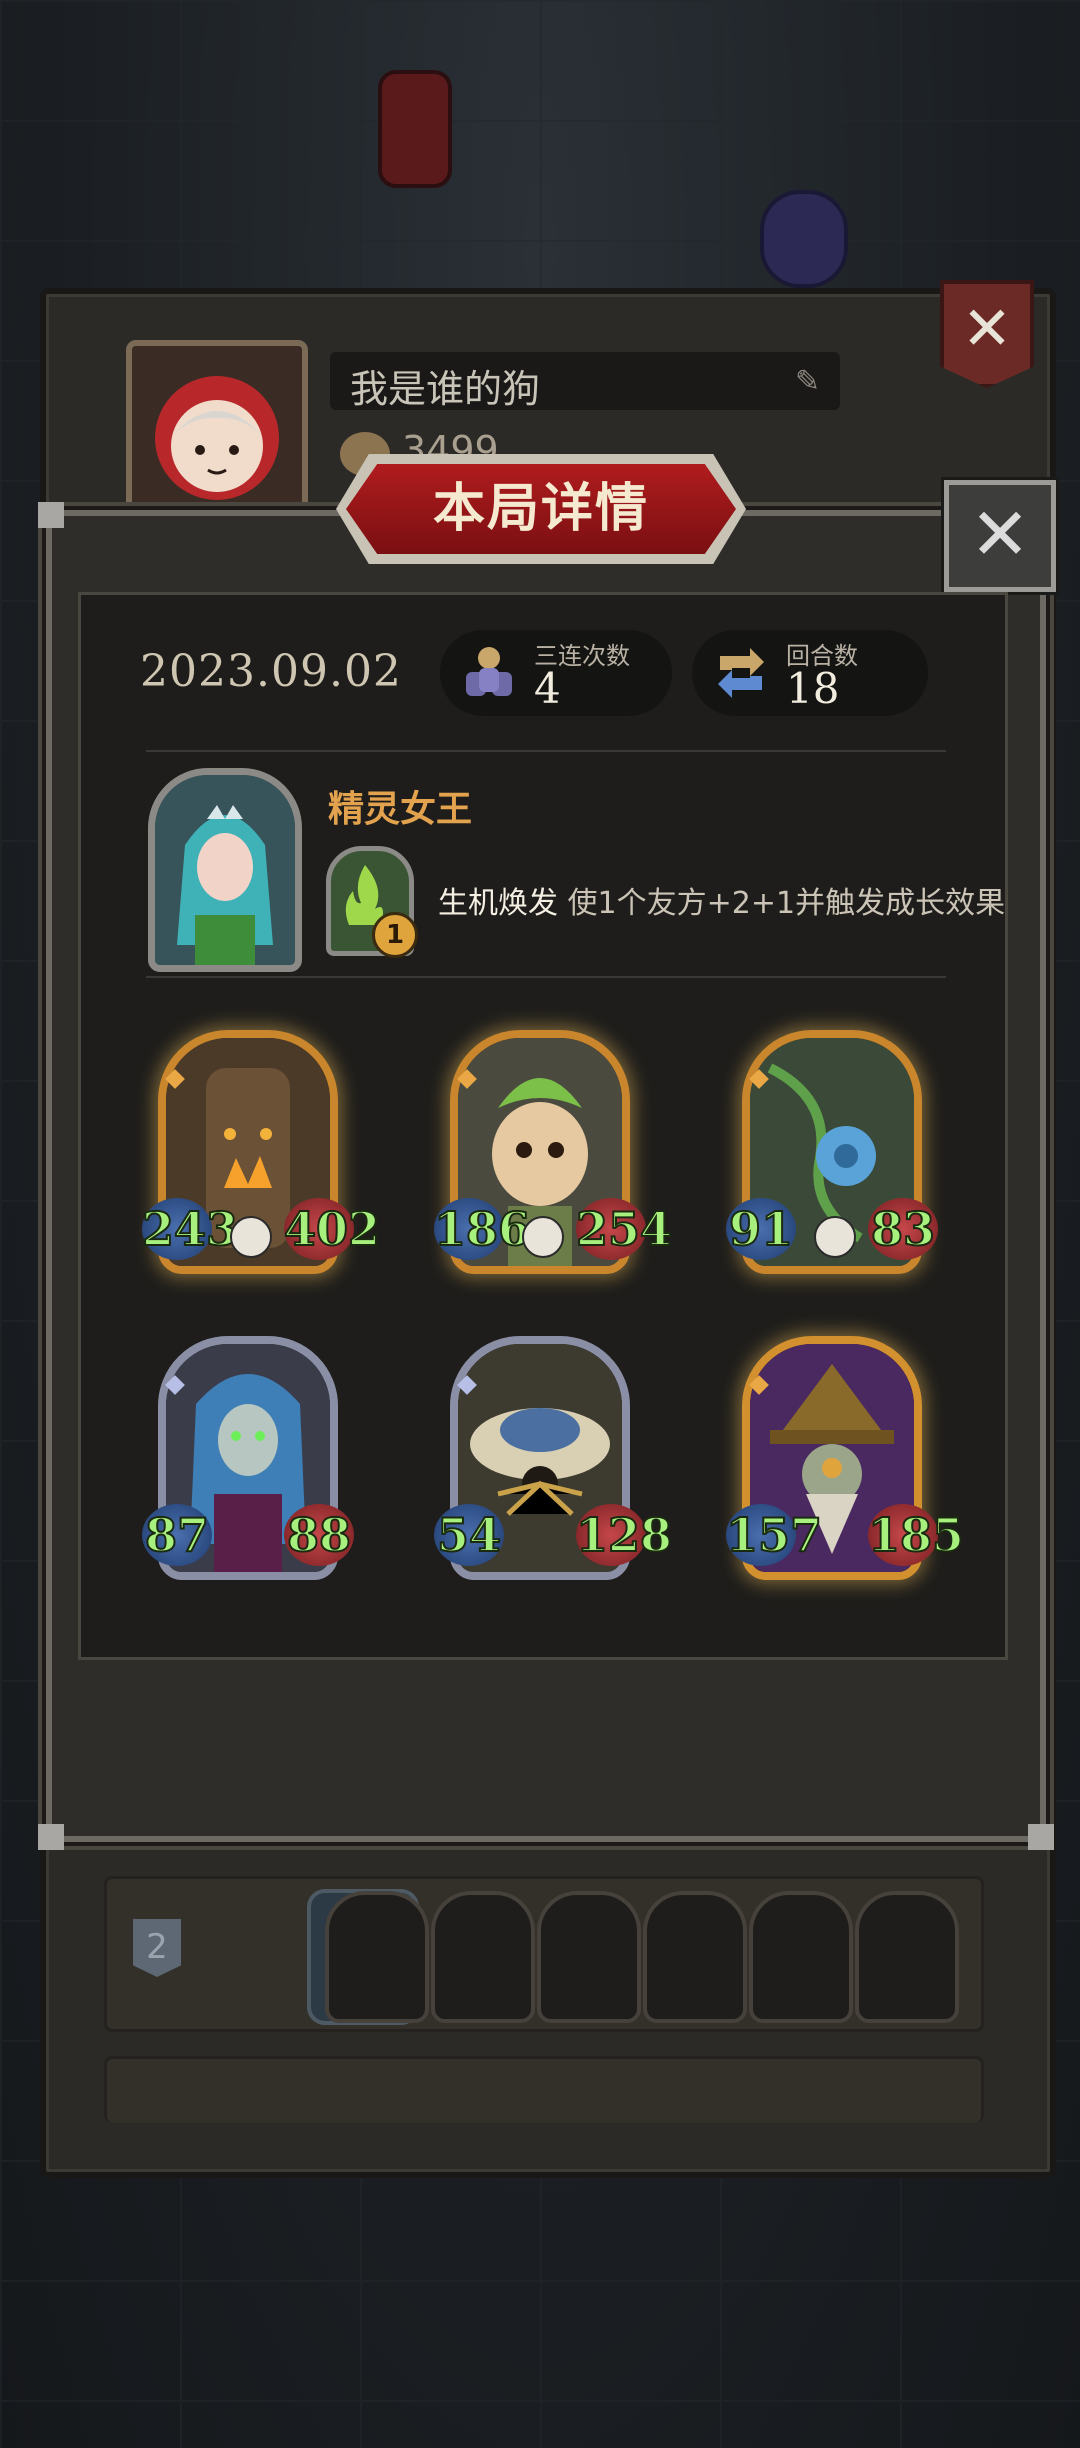  What do you see at coordinates (804, 239) in the screenshot?
I see `potion-bottle-icon` at bounding box center [804, 239].